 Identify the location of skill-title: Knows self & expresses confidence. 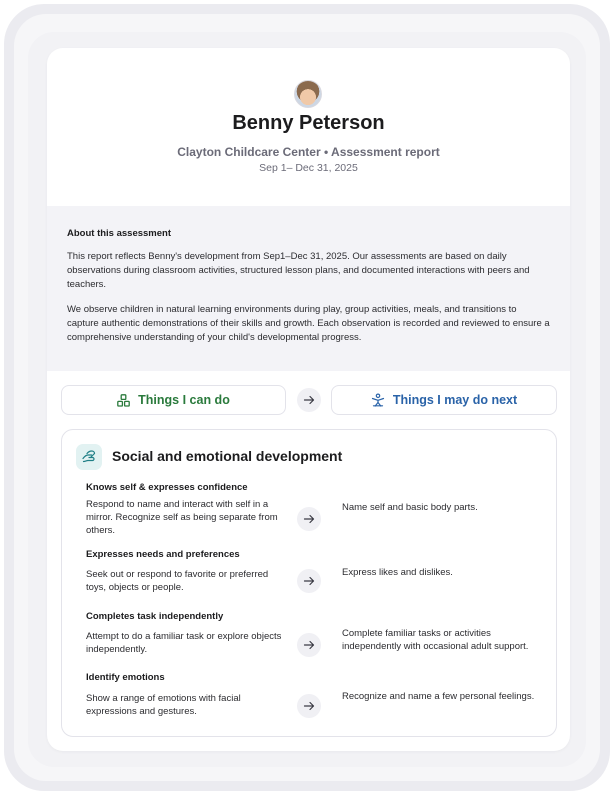
(167, 487).